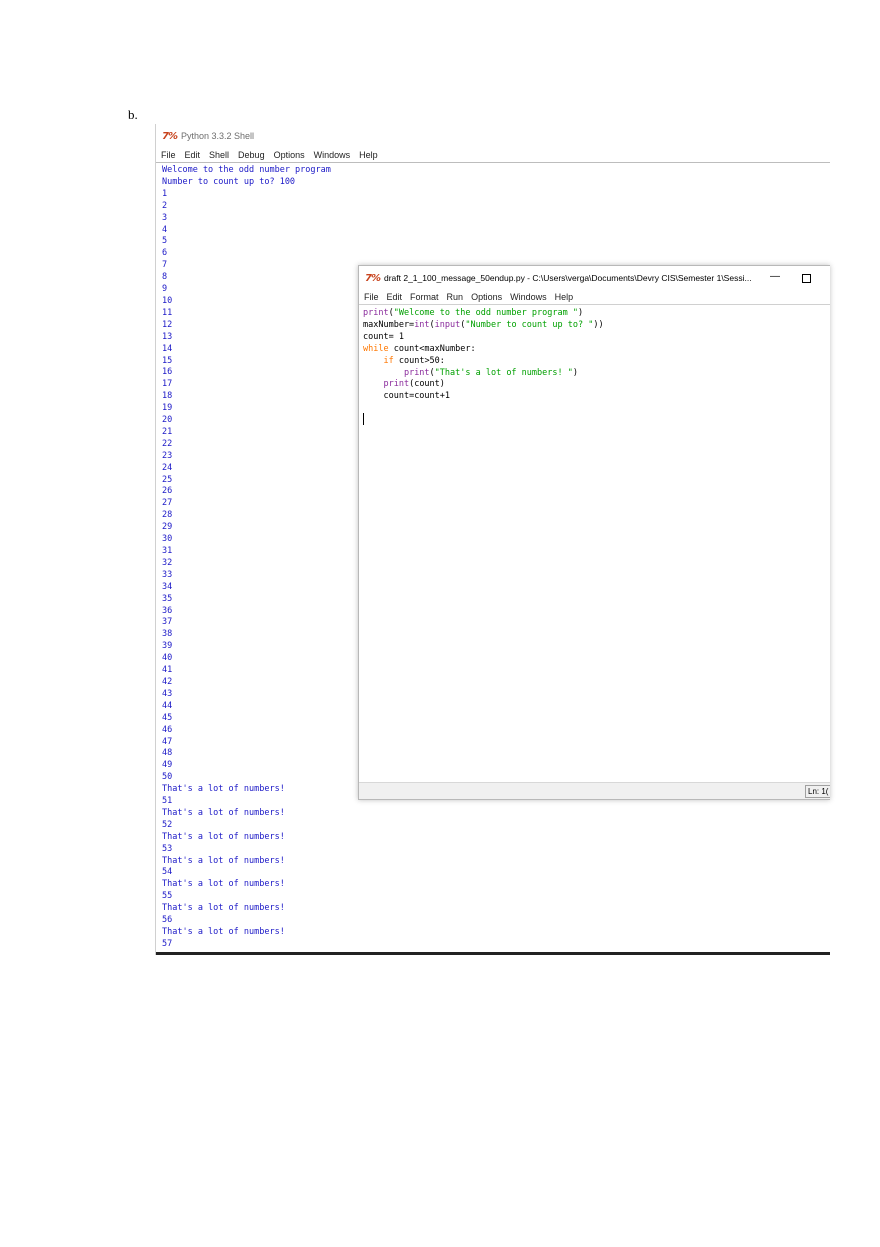 This screenshot has height=1247, width=880. I want to click on shell-output-line: 54, so click(167, 872).